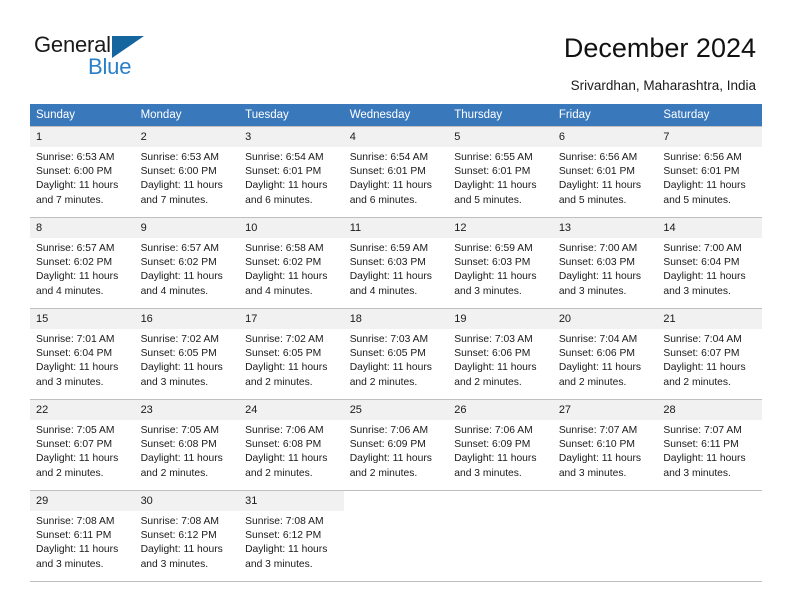 The image size is (792, 612). Describe the element at coordinates (291, 501) in the screenshot. I see `day-number: 31` at that location.